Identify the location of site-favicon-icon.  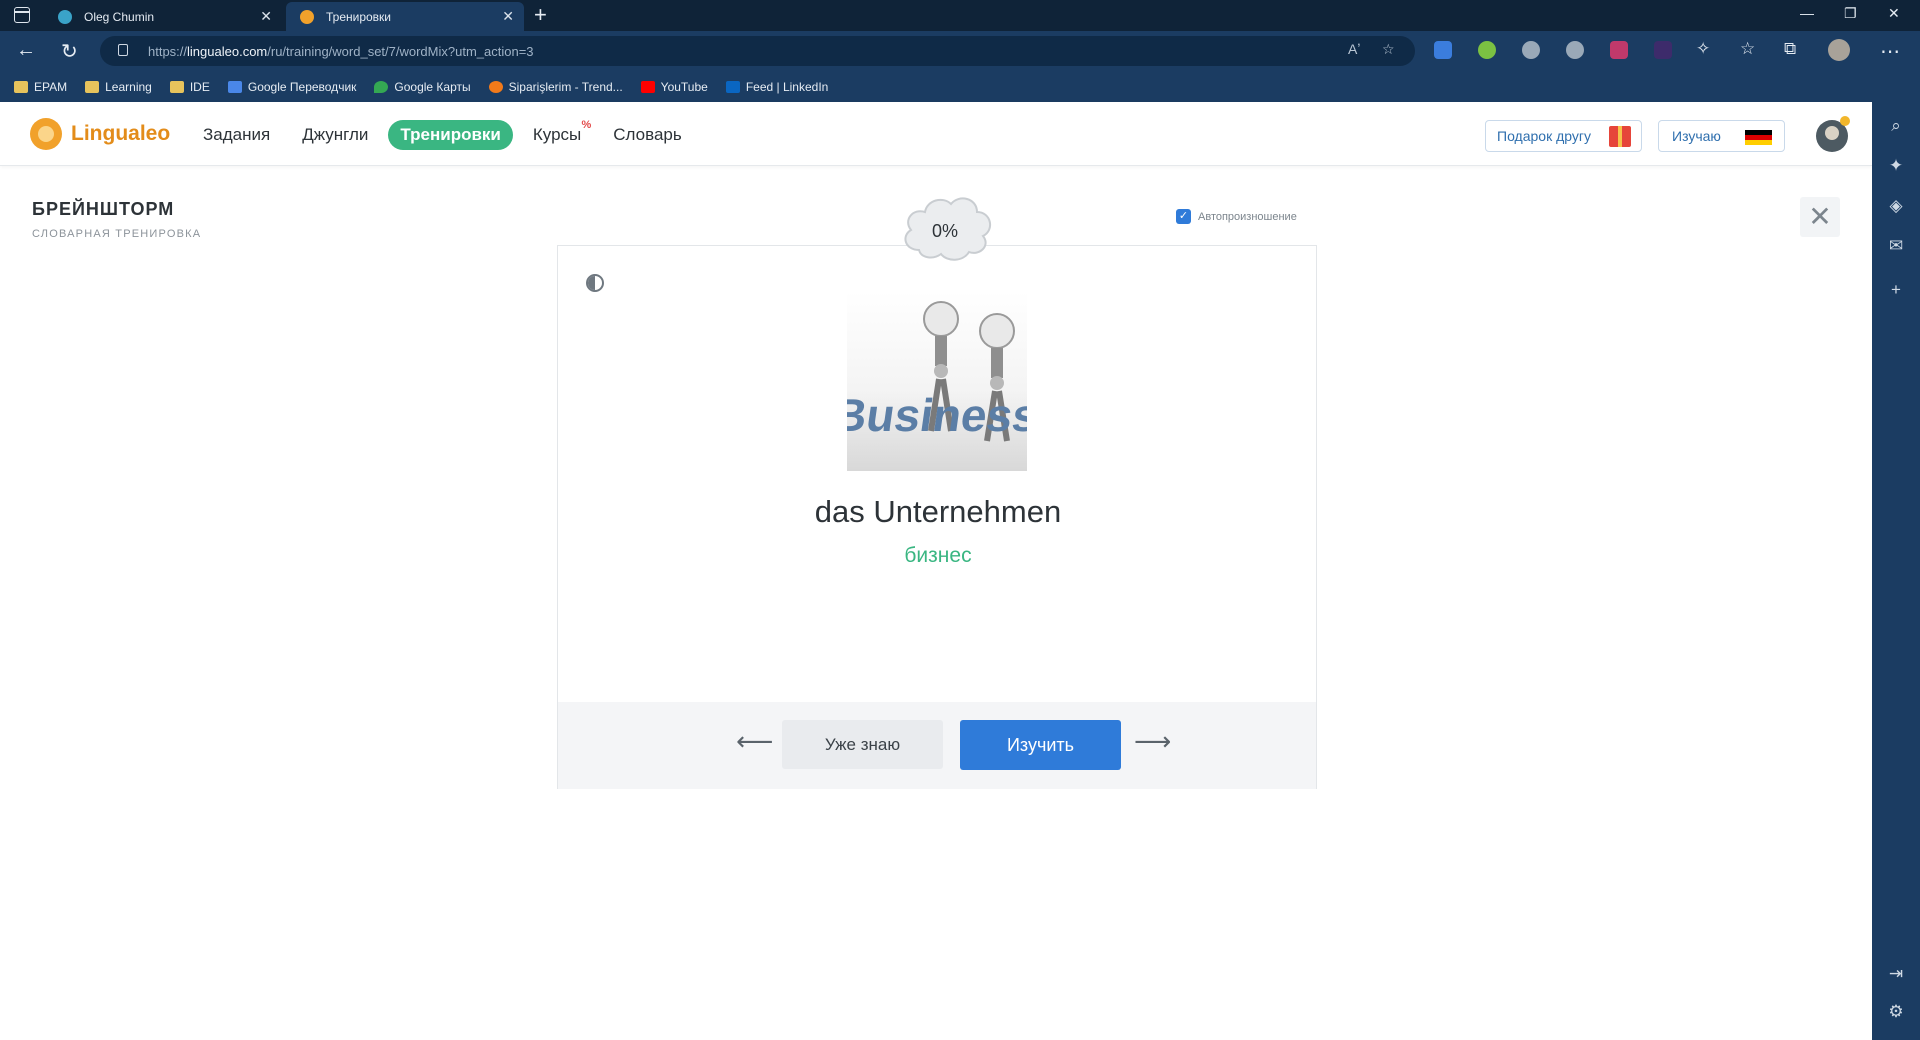
(65, 16).